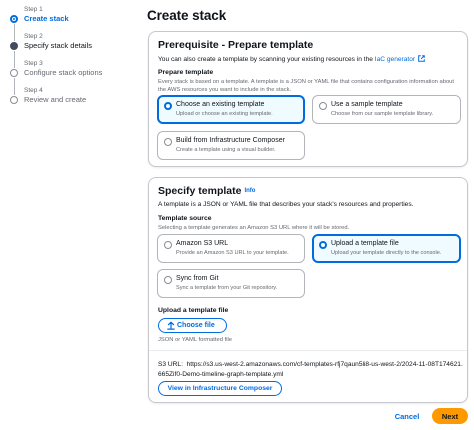 The image size is (474, 430). What do you see at coordinates (63, 72) in the screenshot?
I see `step-label: Configure stack options` at bounding box center [63, 72].